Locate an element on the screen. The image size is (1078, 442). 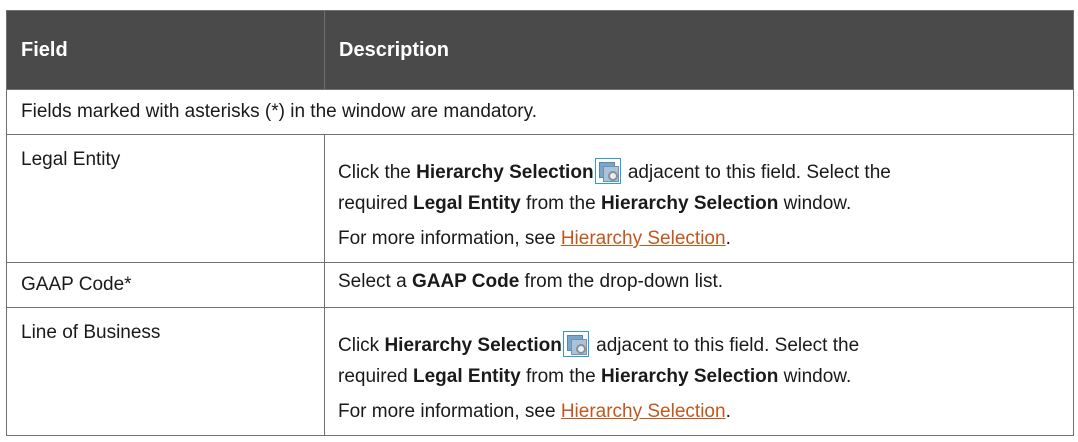
bold-term: GAAP Code is located at coordinates (465, 281).